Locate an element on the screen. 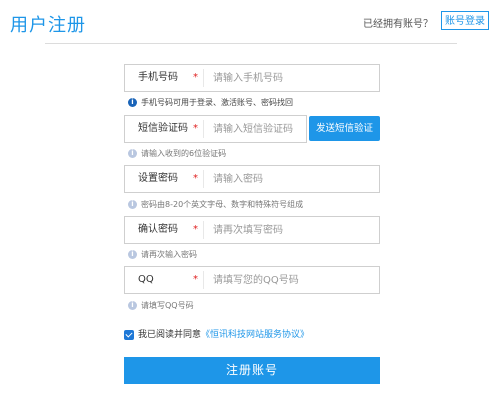  agreement-text: 我已阅读并同意 is located at coordinates (170, 335).